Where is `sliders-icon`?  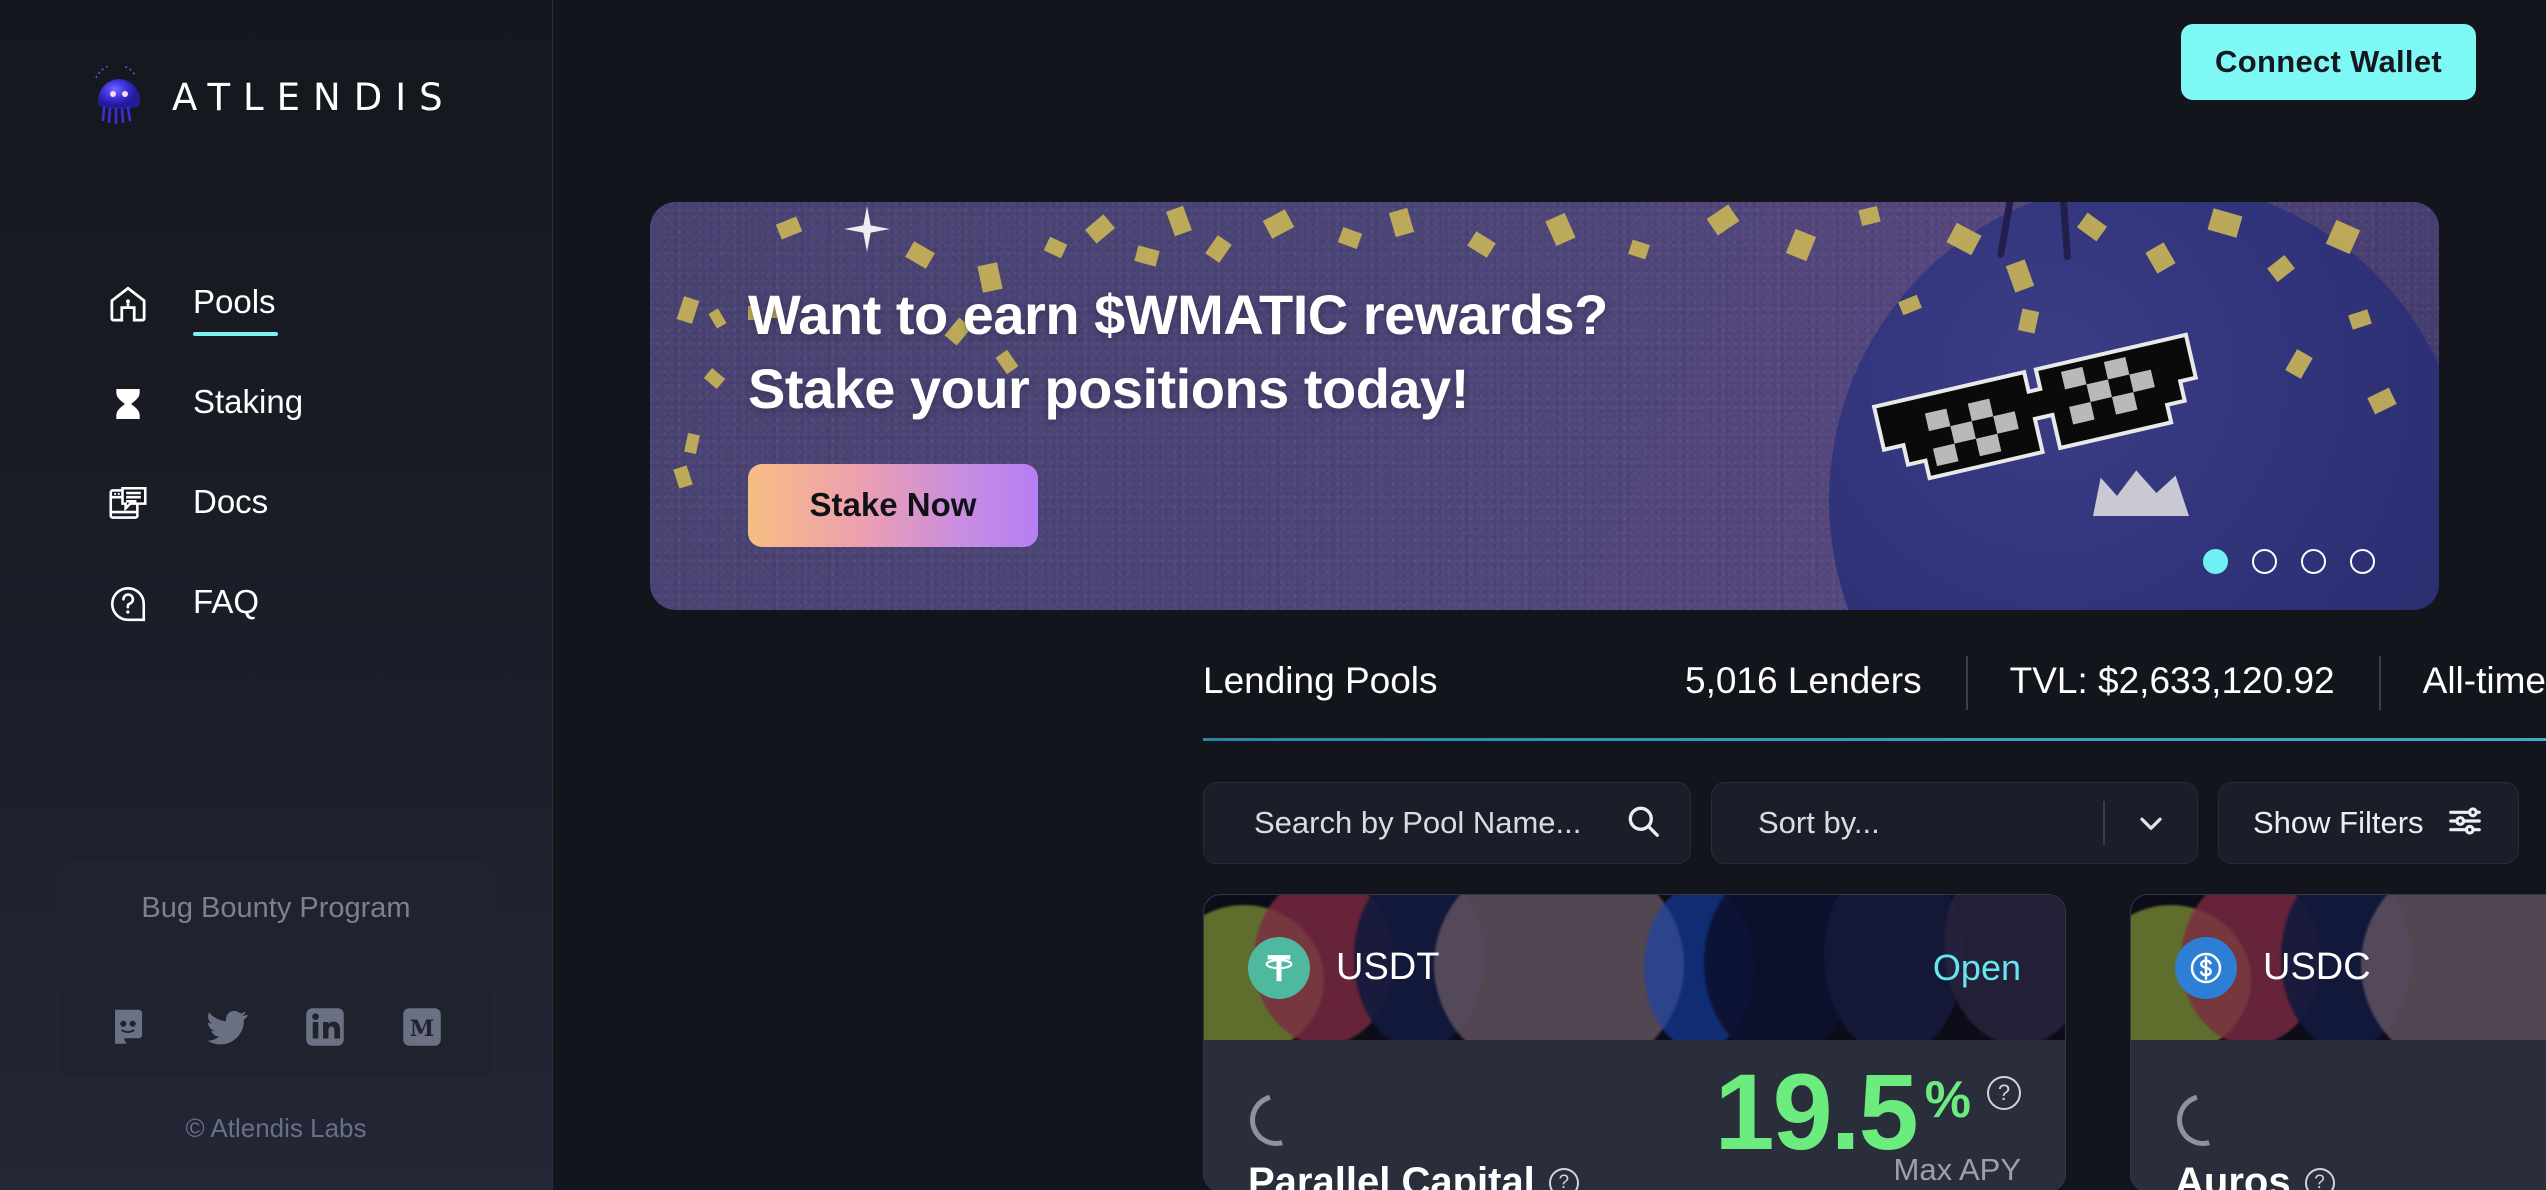 sliders-icon is located at coordinates (2465, 823).